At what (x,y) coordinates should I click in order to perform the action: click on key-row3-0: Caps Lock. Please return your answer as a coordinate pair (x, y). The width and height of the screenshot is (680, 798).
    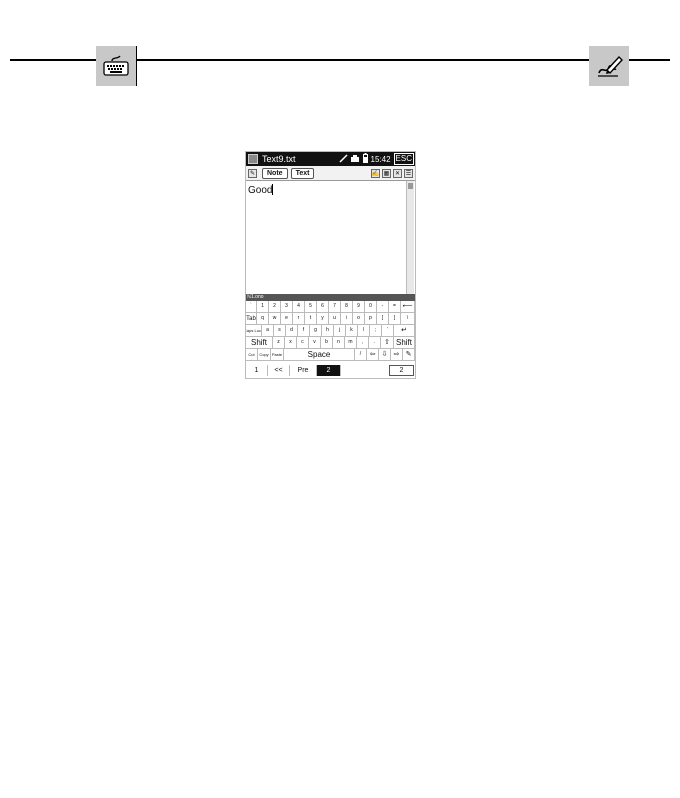
    Looking at the image, I should click on (254, 331).